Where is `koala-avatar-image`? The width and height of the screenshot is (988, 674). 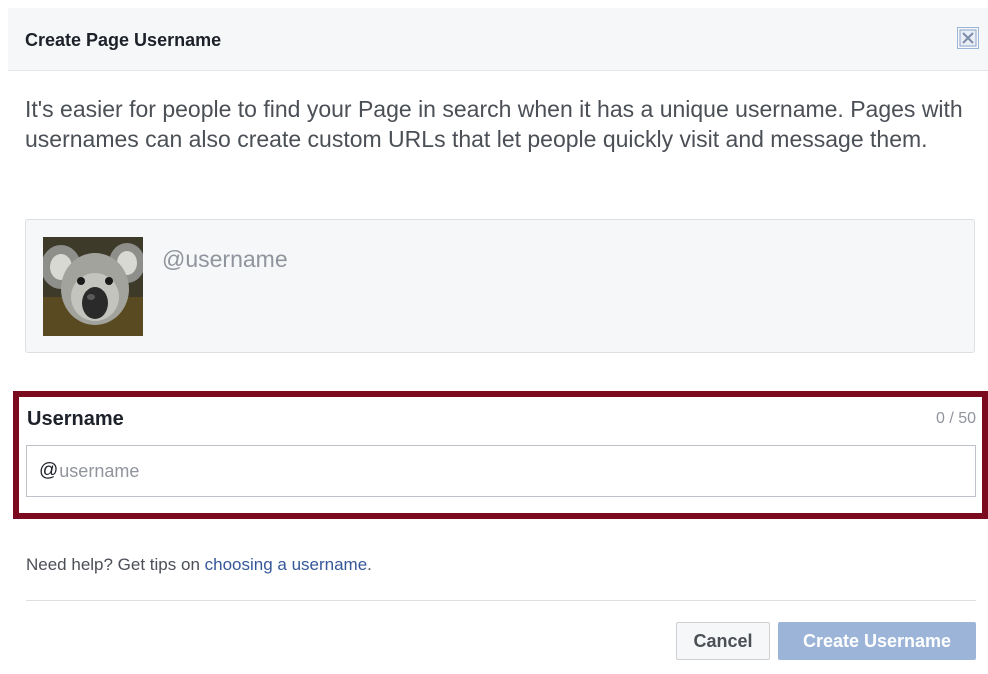
koala-avatar-image is located at coordinates (93, 286).